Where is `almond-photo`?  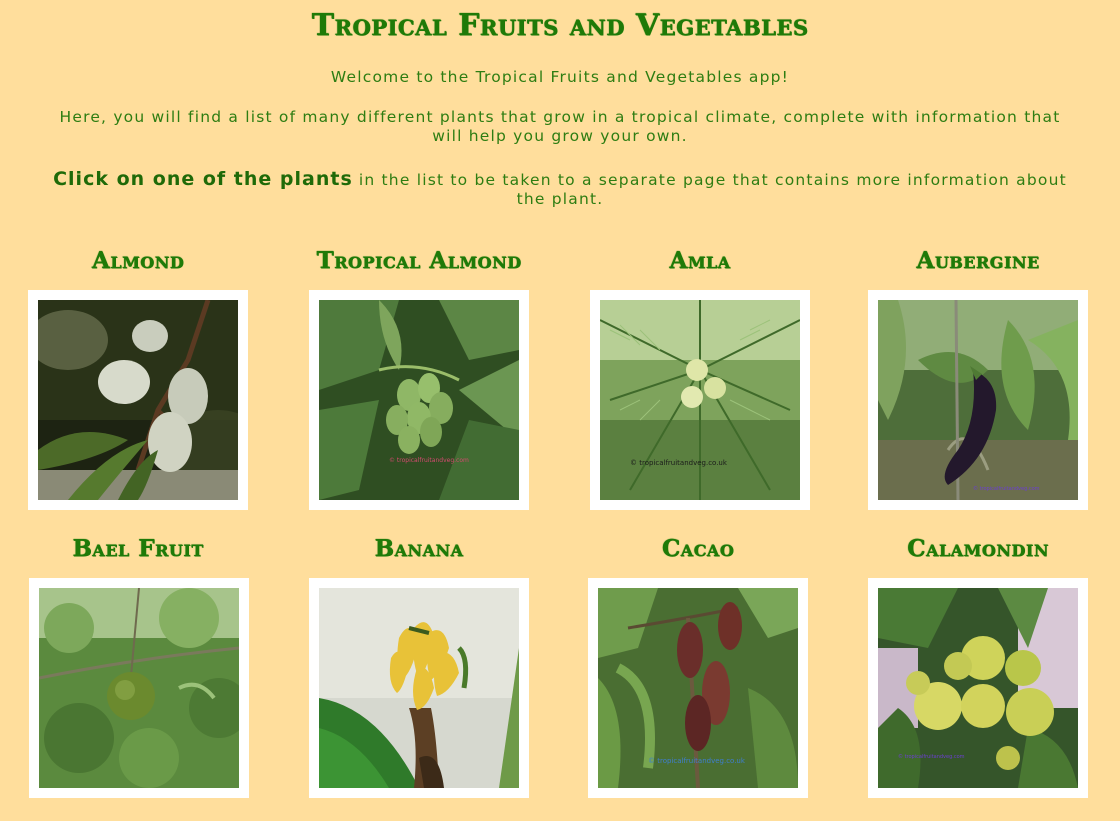
almond-photo is located at coordinates (138, 400).